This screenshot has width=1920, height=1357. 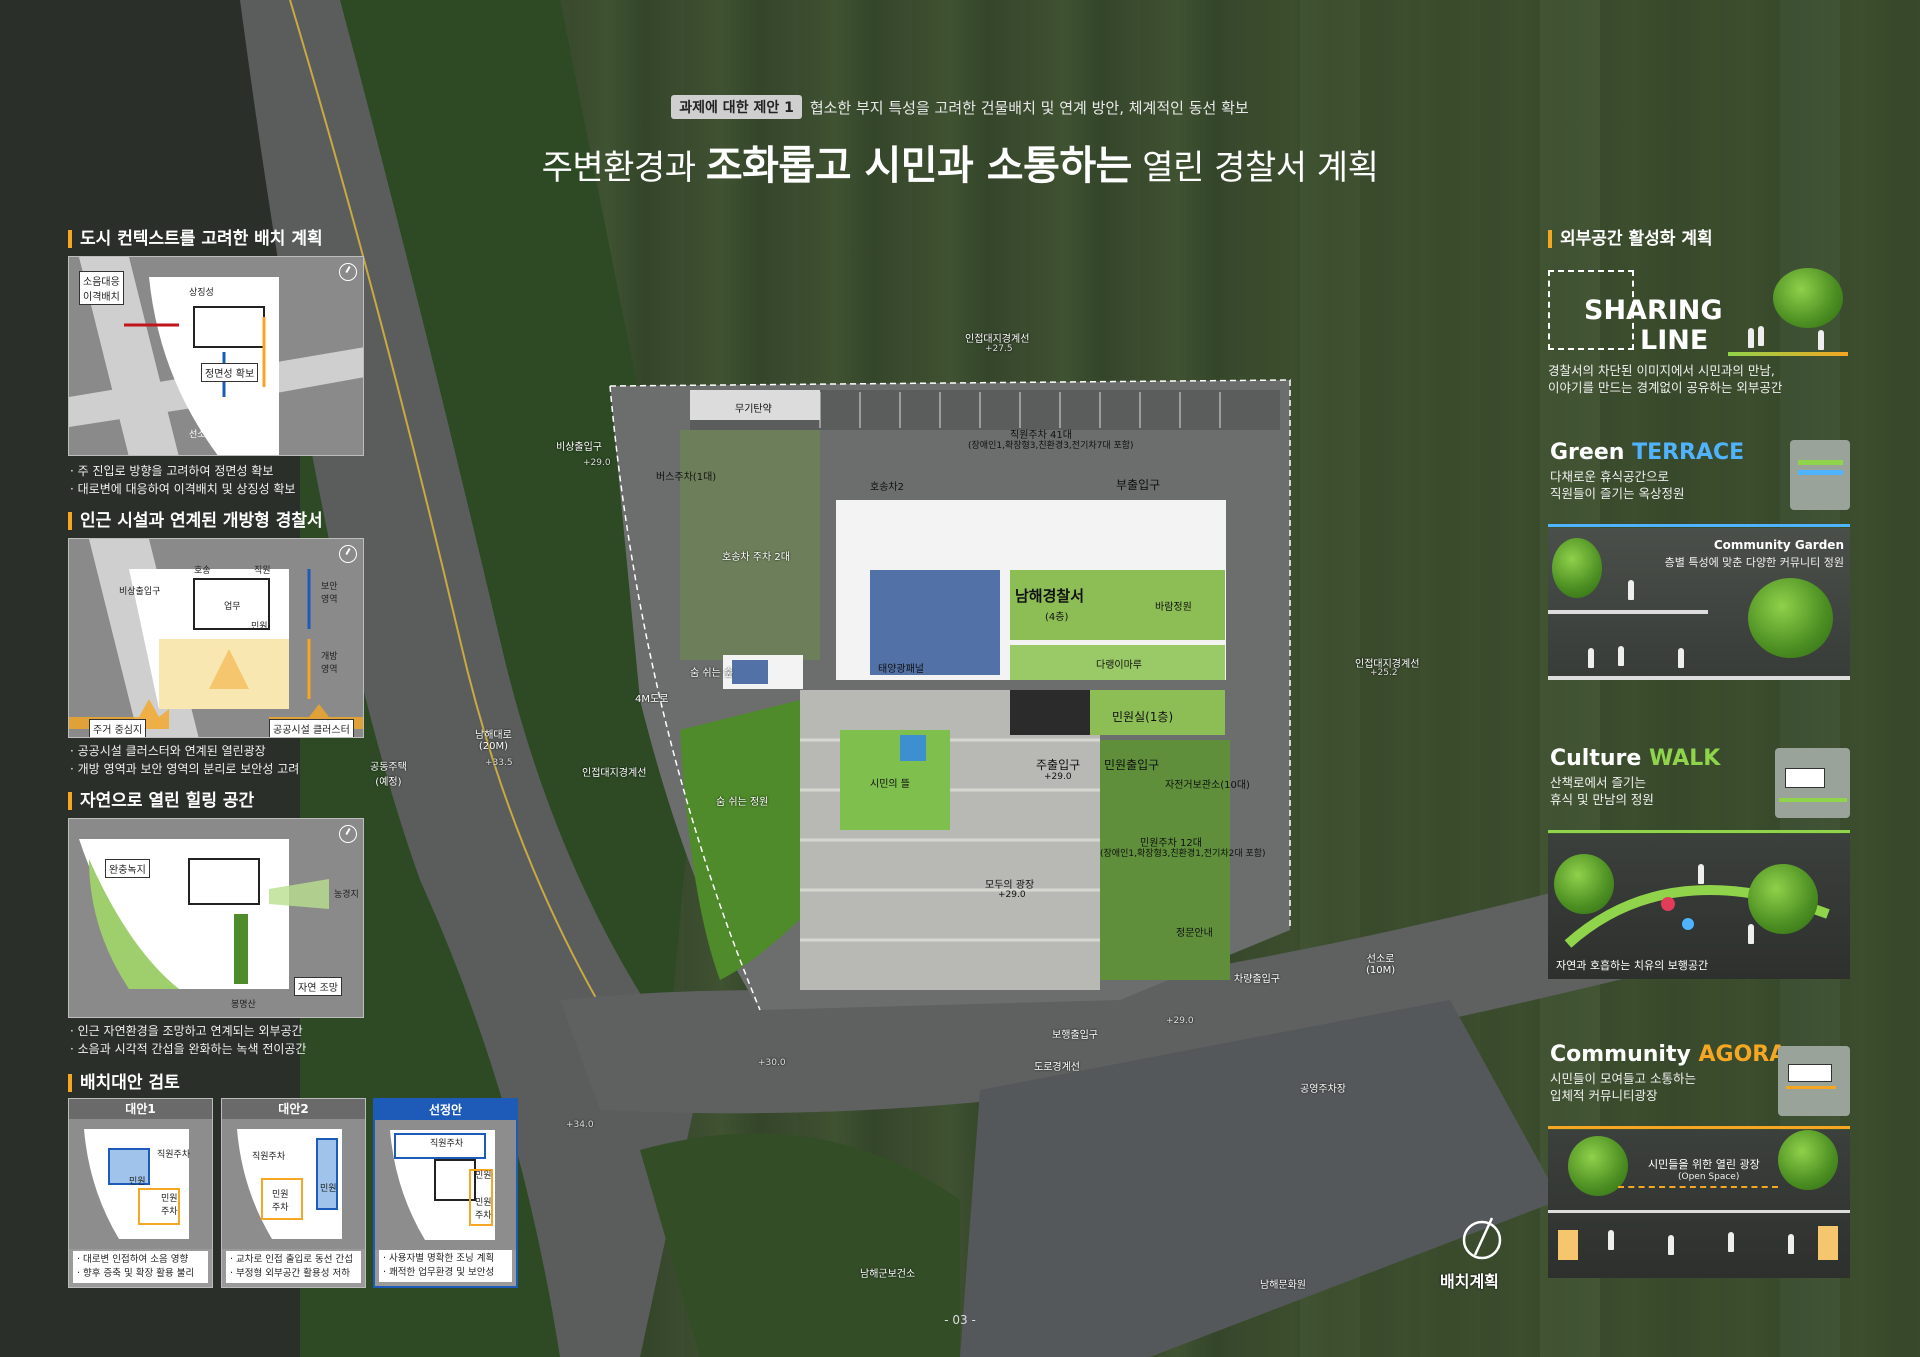 I want to click on title-pre: 주변환경과, so click(x=623, y=168).